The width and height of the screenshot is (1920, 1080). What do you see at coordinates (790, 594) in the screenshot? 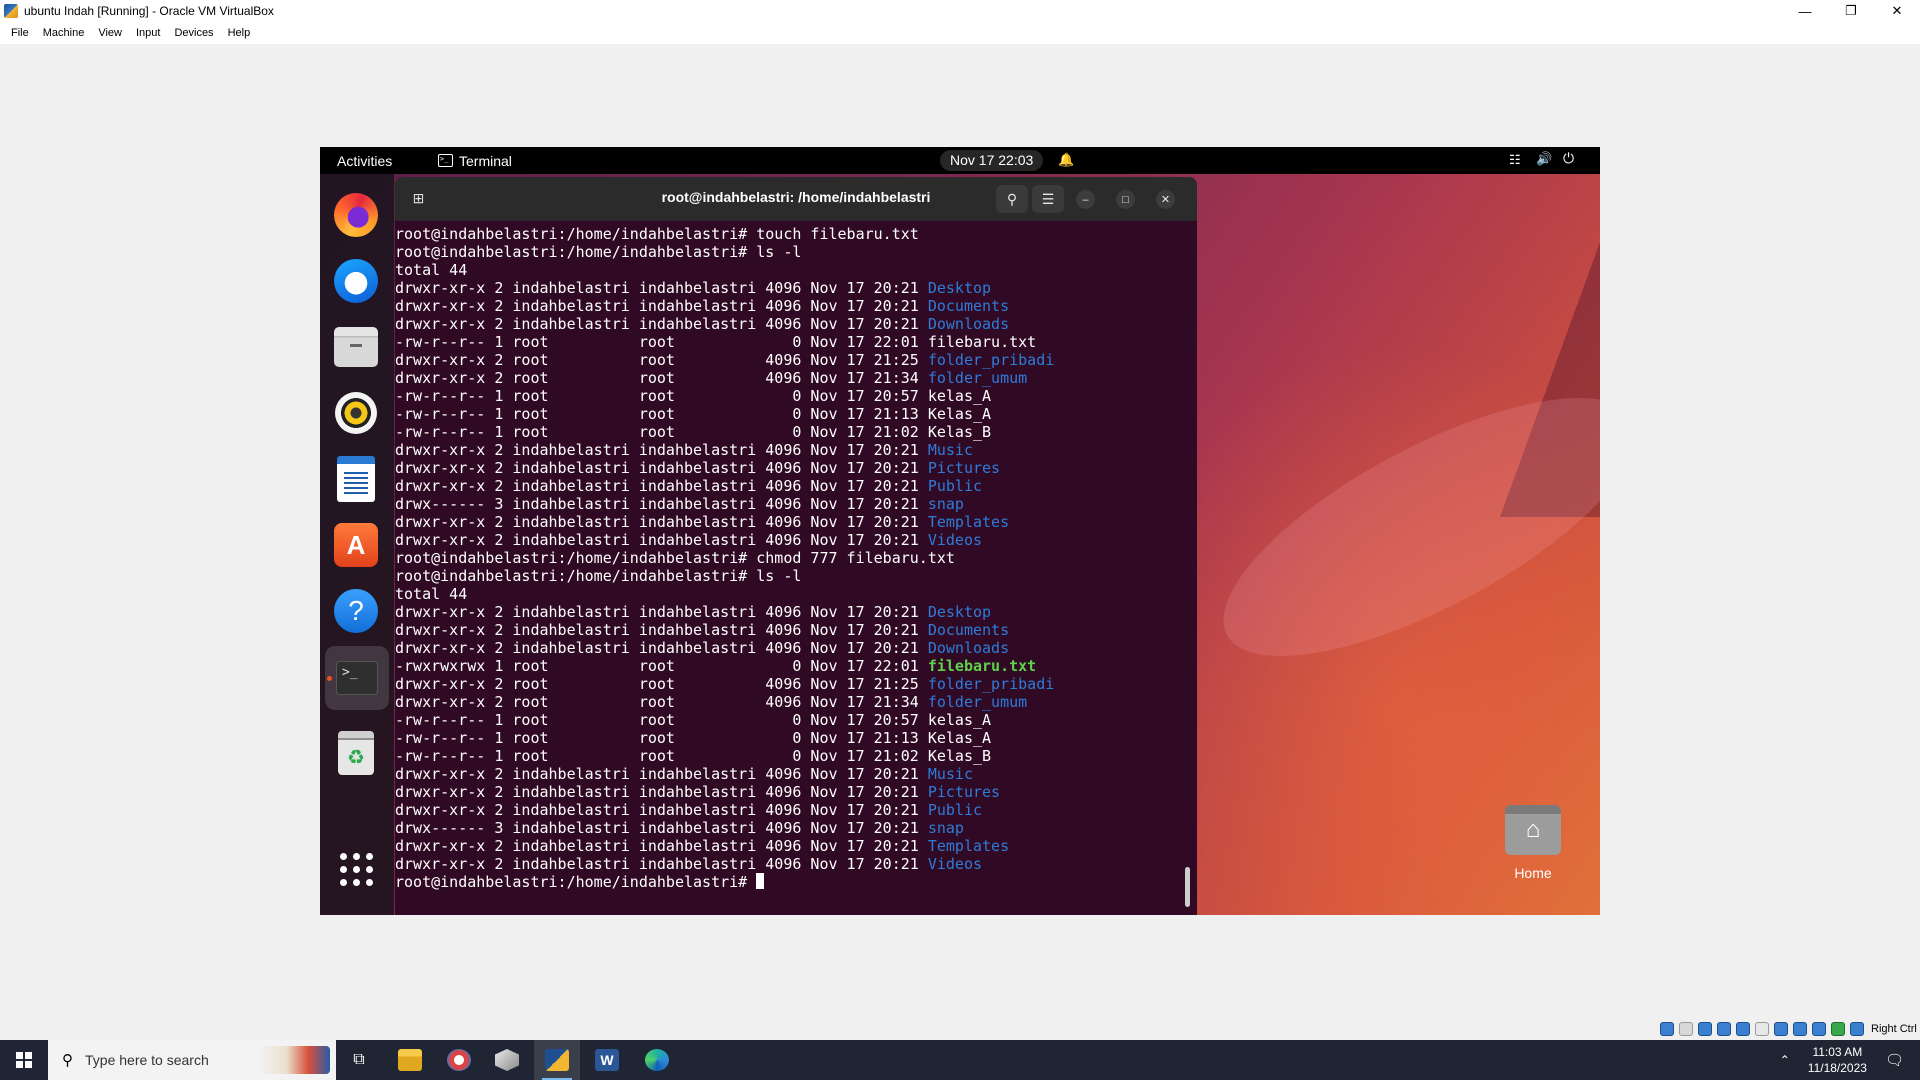
I see `terminal-line: total 44` at bounding box center [790, 594].